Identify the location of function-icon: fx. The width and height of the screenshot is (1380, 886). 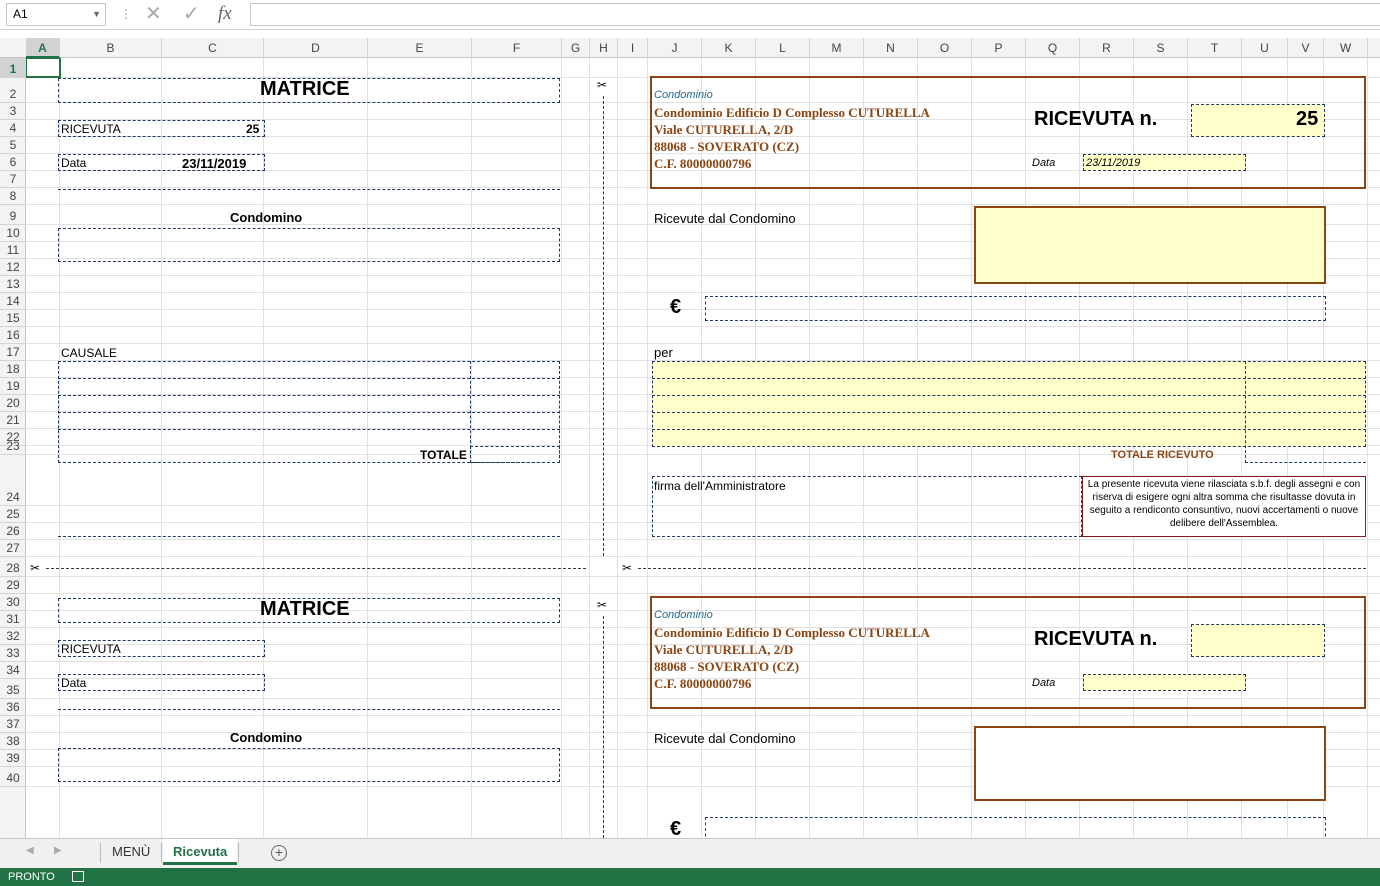
(225, 14).